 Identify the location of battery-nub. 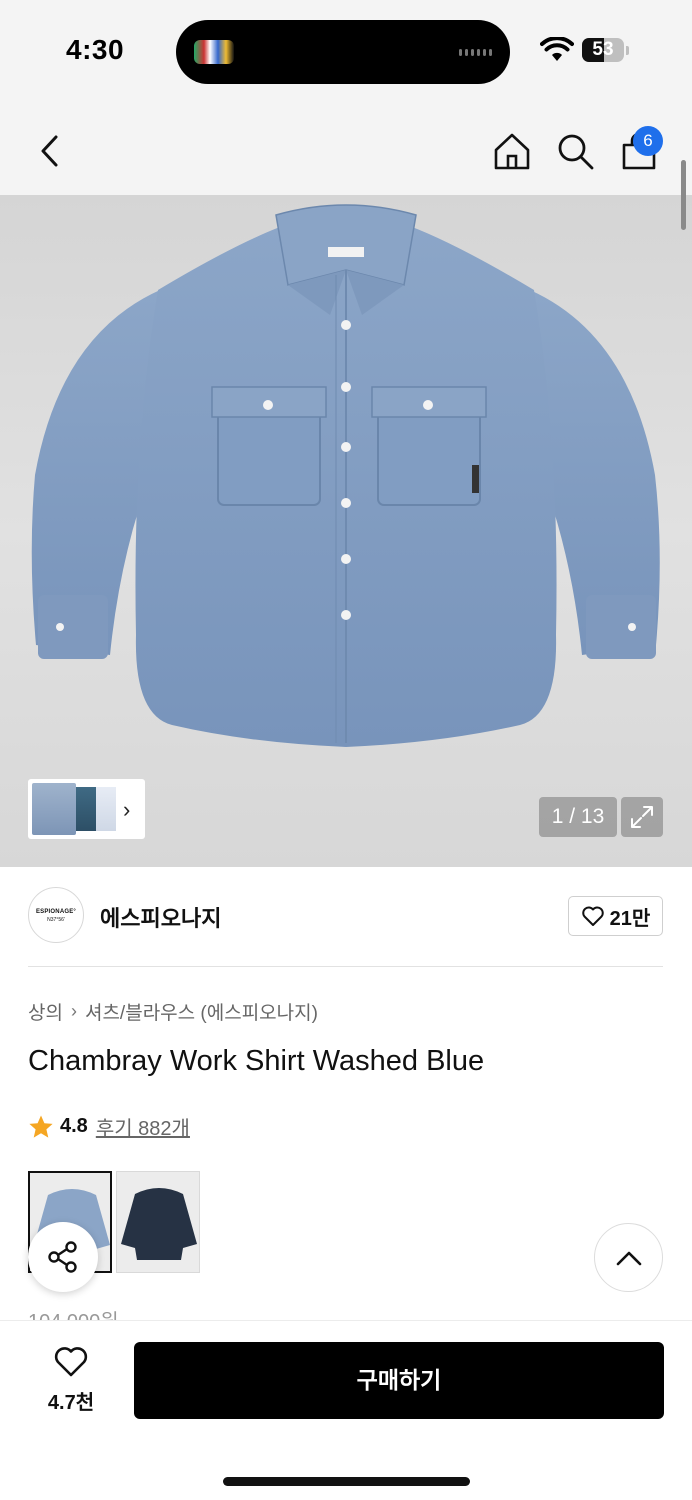
(627, 50).